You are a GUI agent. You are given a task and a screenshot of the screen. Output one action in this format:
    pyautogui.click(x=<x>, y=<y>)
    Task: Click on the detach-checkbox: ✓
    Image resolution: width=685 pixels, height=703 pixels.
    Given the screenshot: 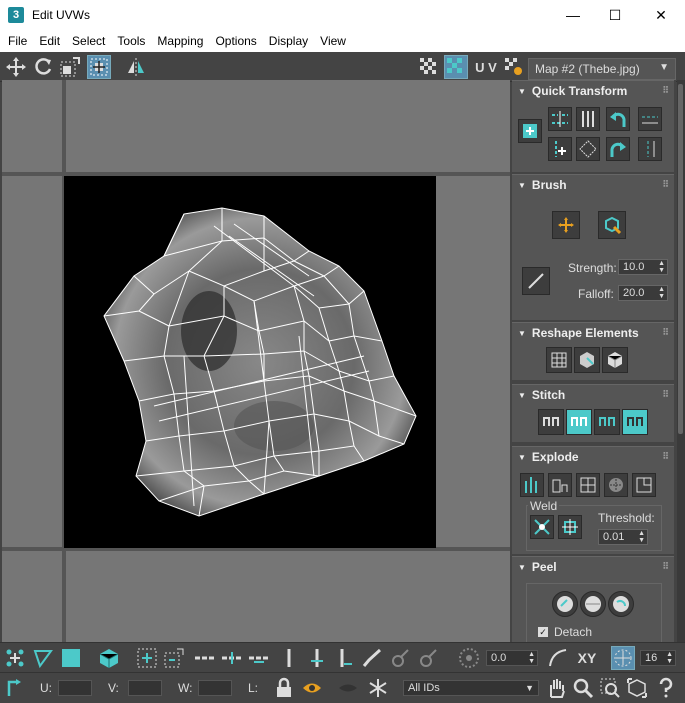 What is the action you would take?
    pyautogui.click(x=543, y=632)
    